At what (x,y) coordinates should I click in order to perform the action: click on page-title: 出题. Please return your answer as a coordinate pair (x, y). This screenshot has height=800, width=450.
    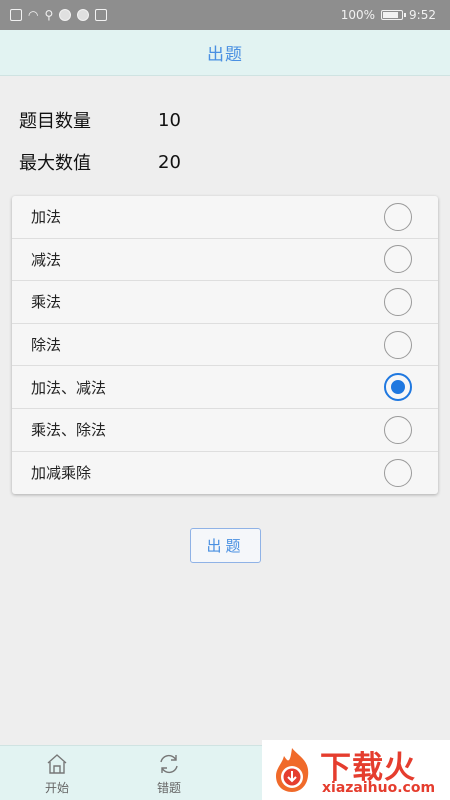
    Looking at the image, I should click on (225, 55).